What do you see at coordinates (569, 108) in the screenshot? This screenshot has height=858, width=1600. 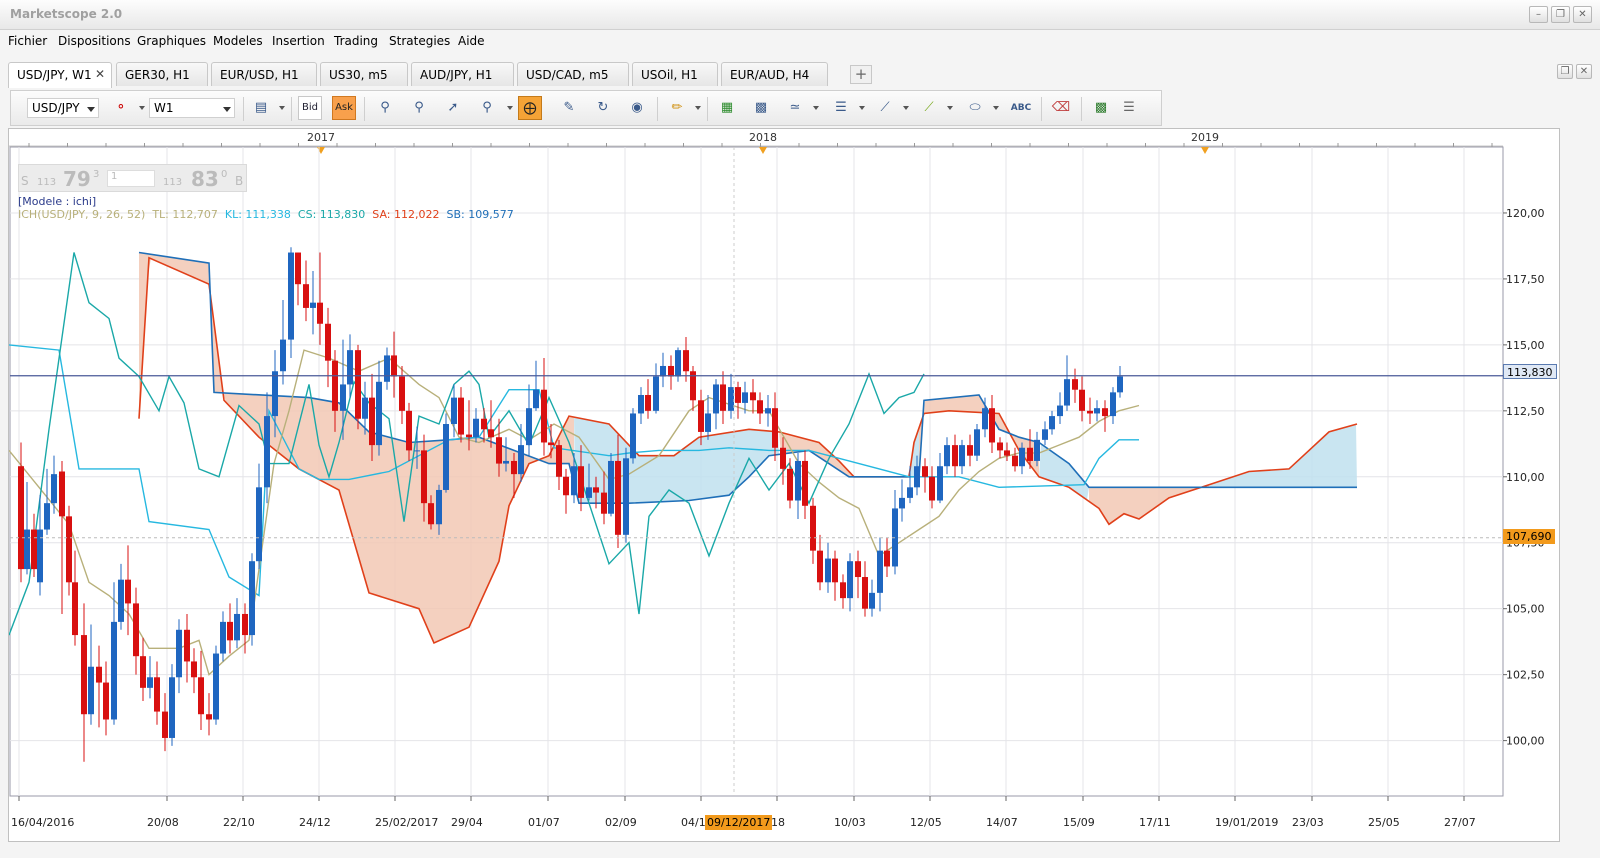 I see `data-window-icon: ✎` at bounding box center [569, 108].